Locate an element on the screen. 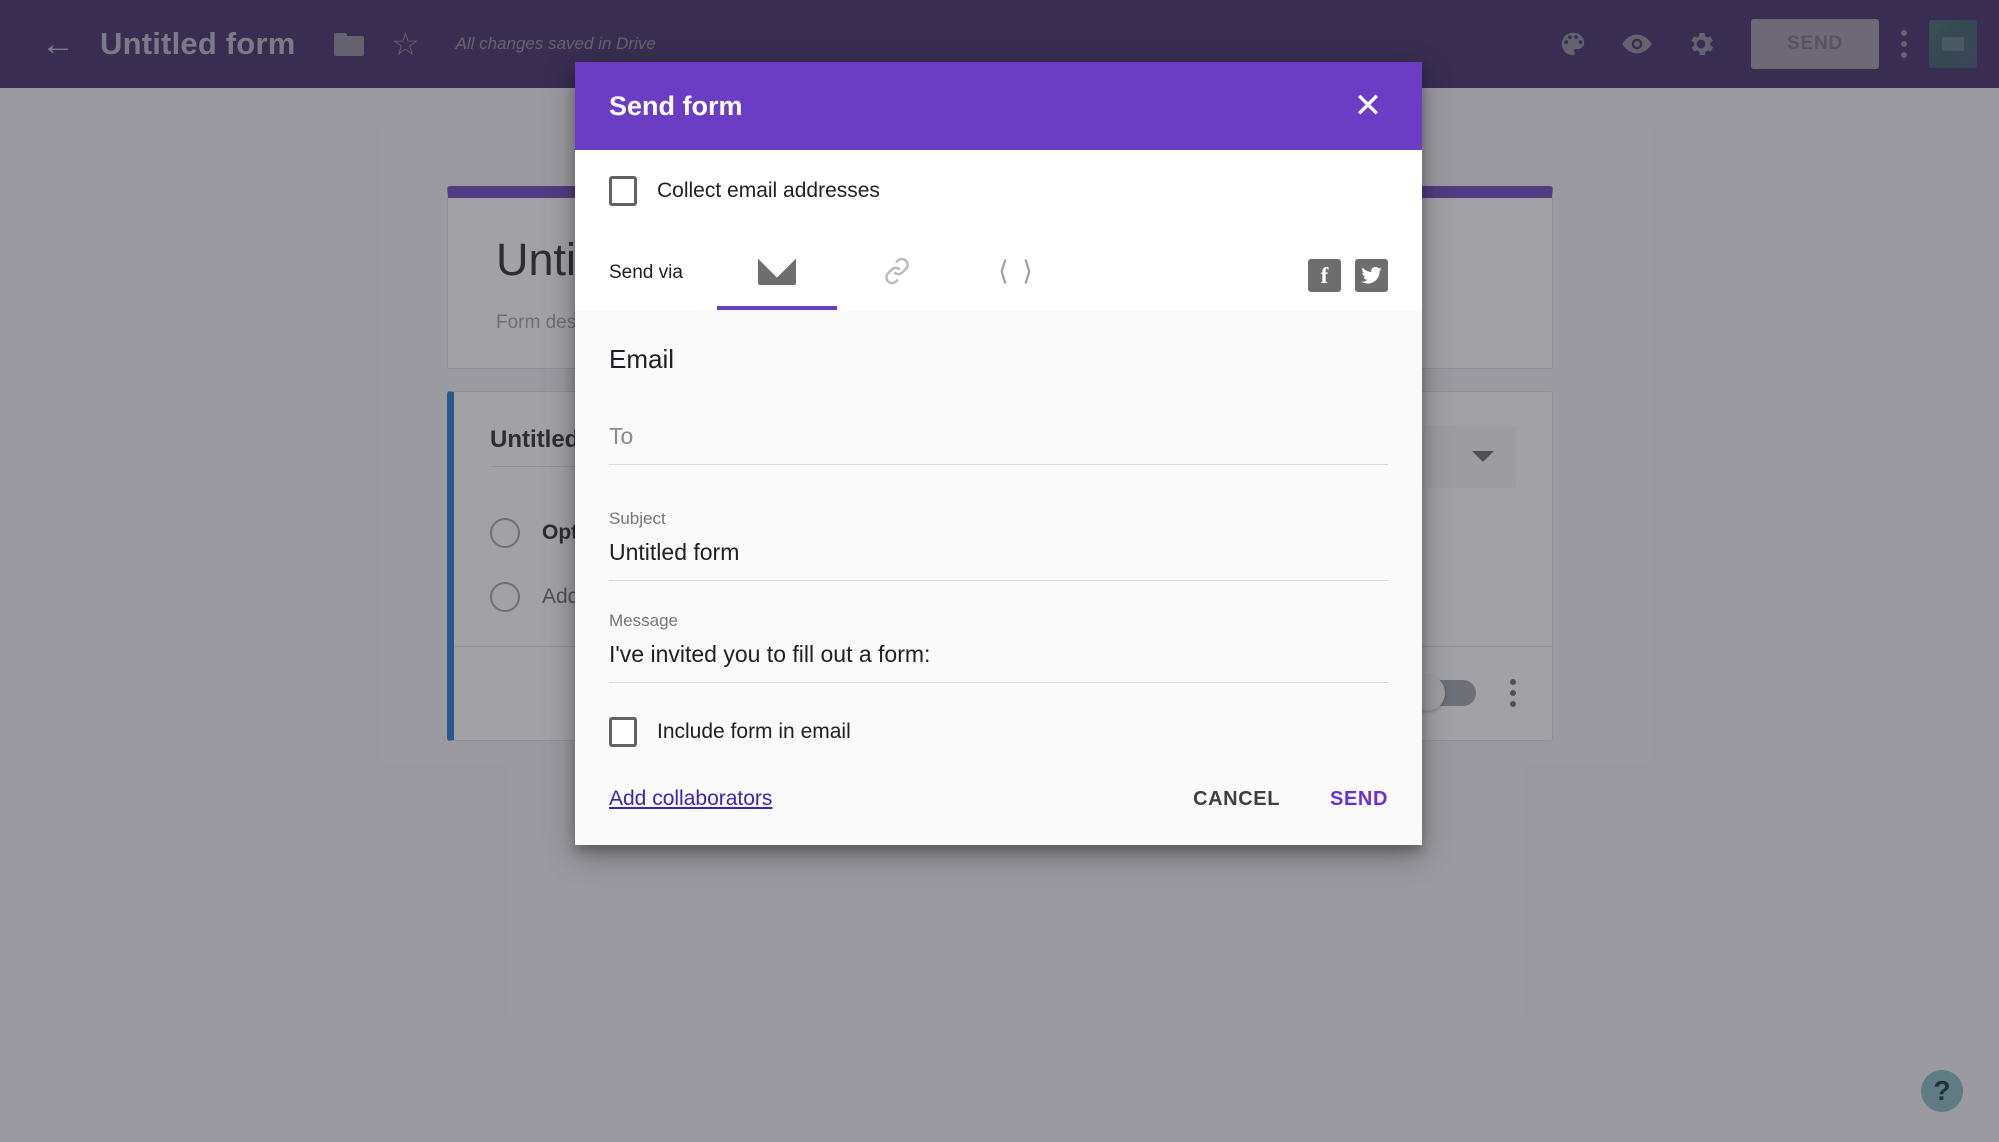  to-field-group is located at coordinates (998, 442).